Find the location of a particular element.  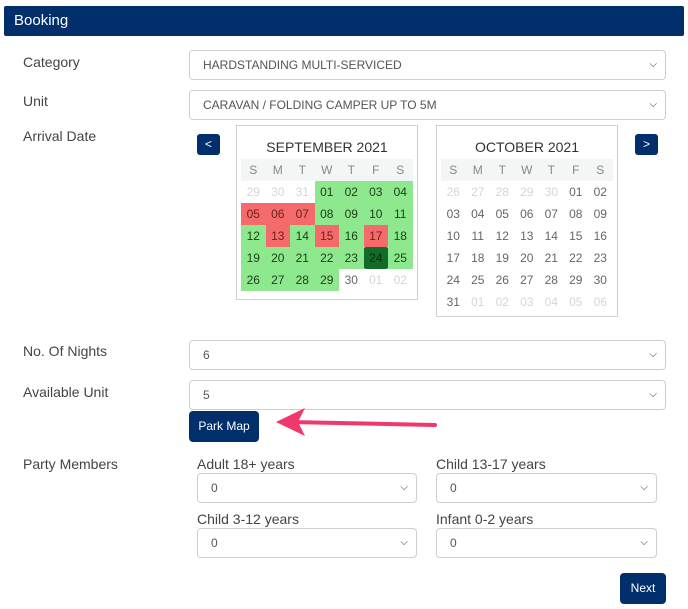

child-13-17-label: Child 13-17 years is located at coordinates (491, 464).